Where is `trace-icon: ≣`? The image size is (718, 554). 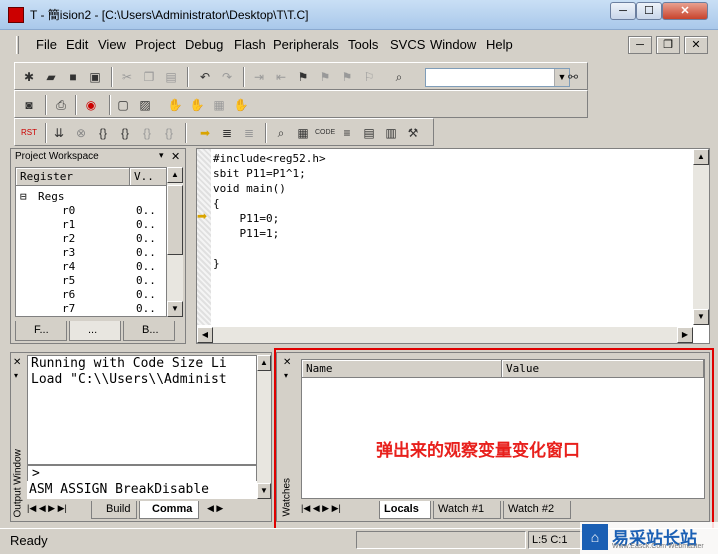
trace-icon: ≣ is located at coordinates (227, 133).